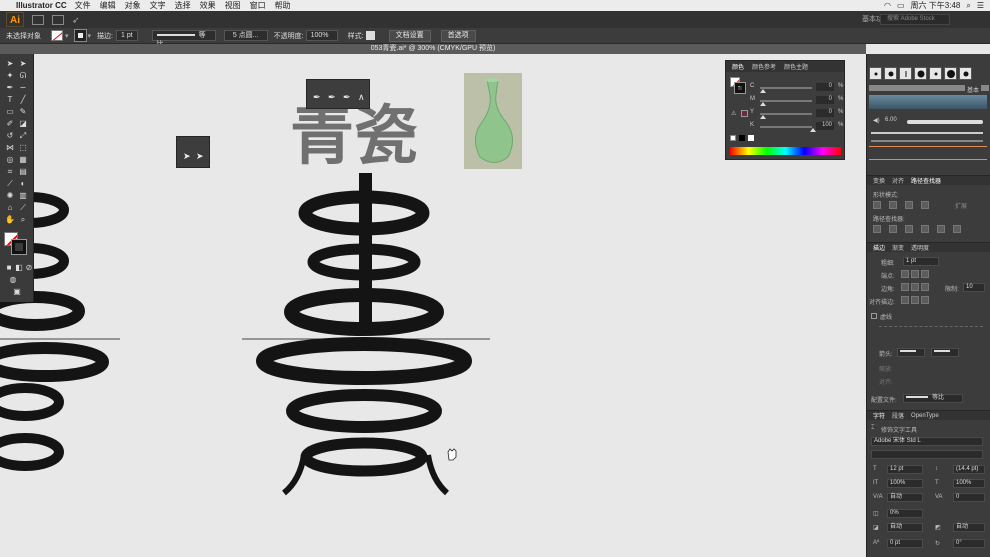  What do you see at coordinates (13, 280) in the screenshot?
I see `draw-mode-icon: ◍` at bounding box center [13, 280].